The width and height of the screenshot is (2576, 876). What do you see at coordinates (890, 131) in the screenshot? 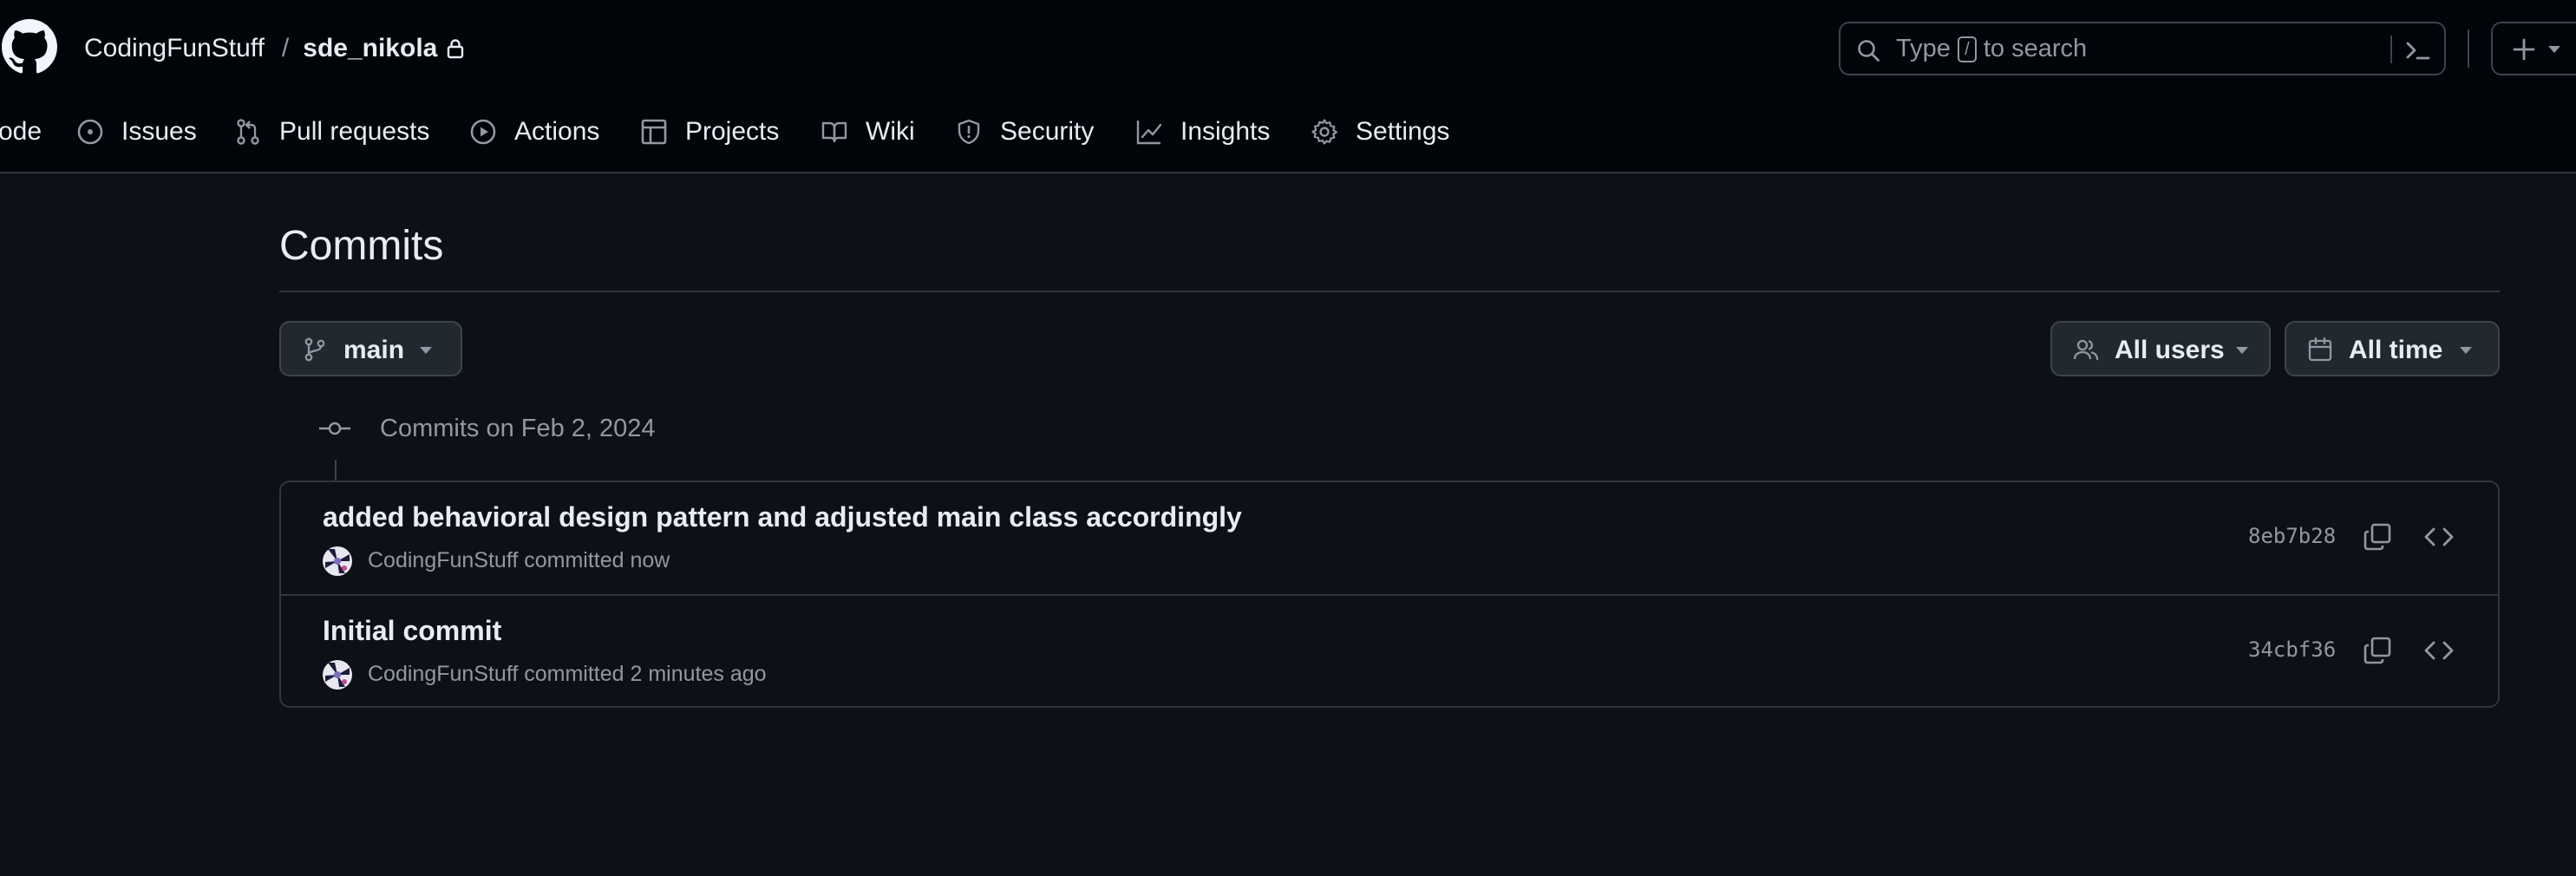
I see `tab-wiki-label: Wiki` at bounding box center [890, 131].